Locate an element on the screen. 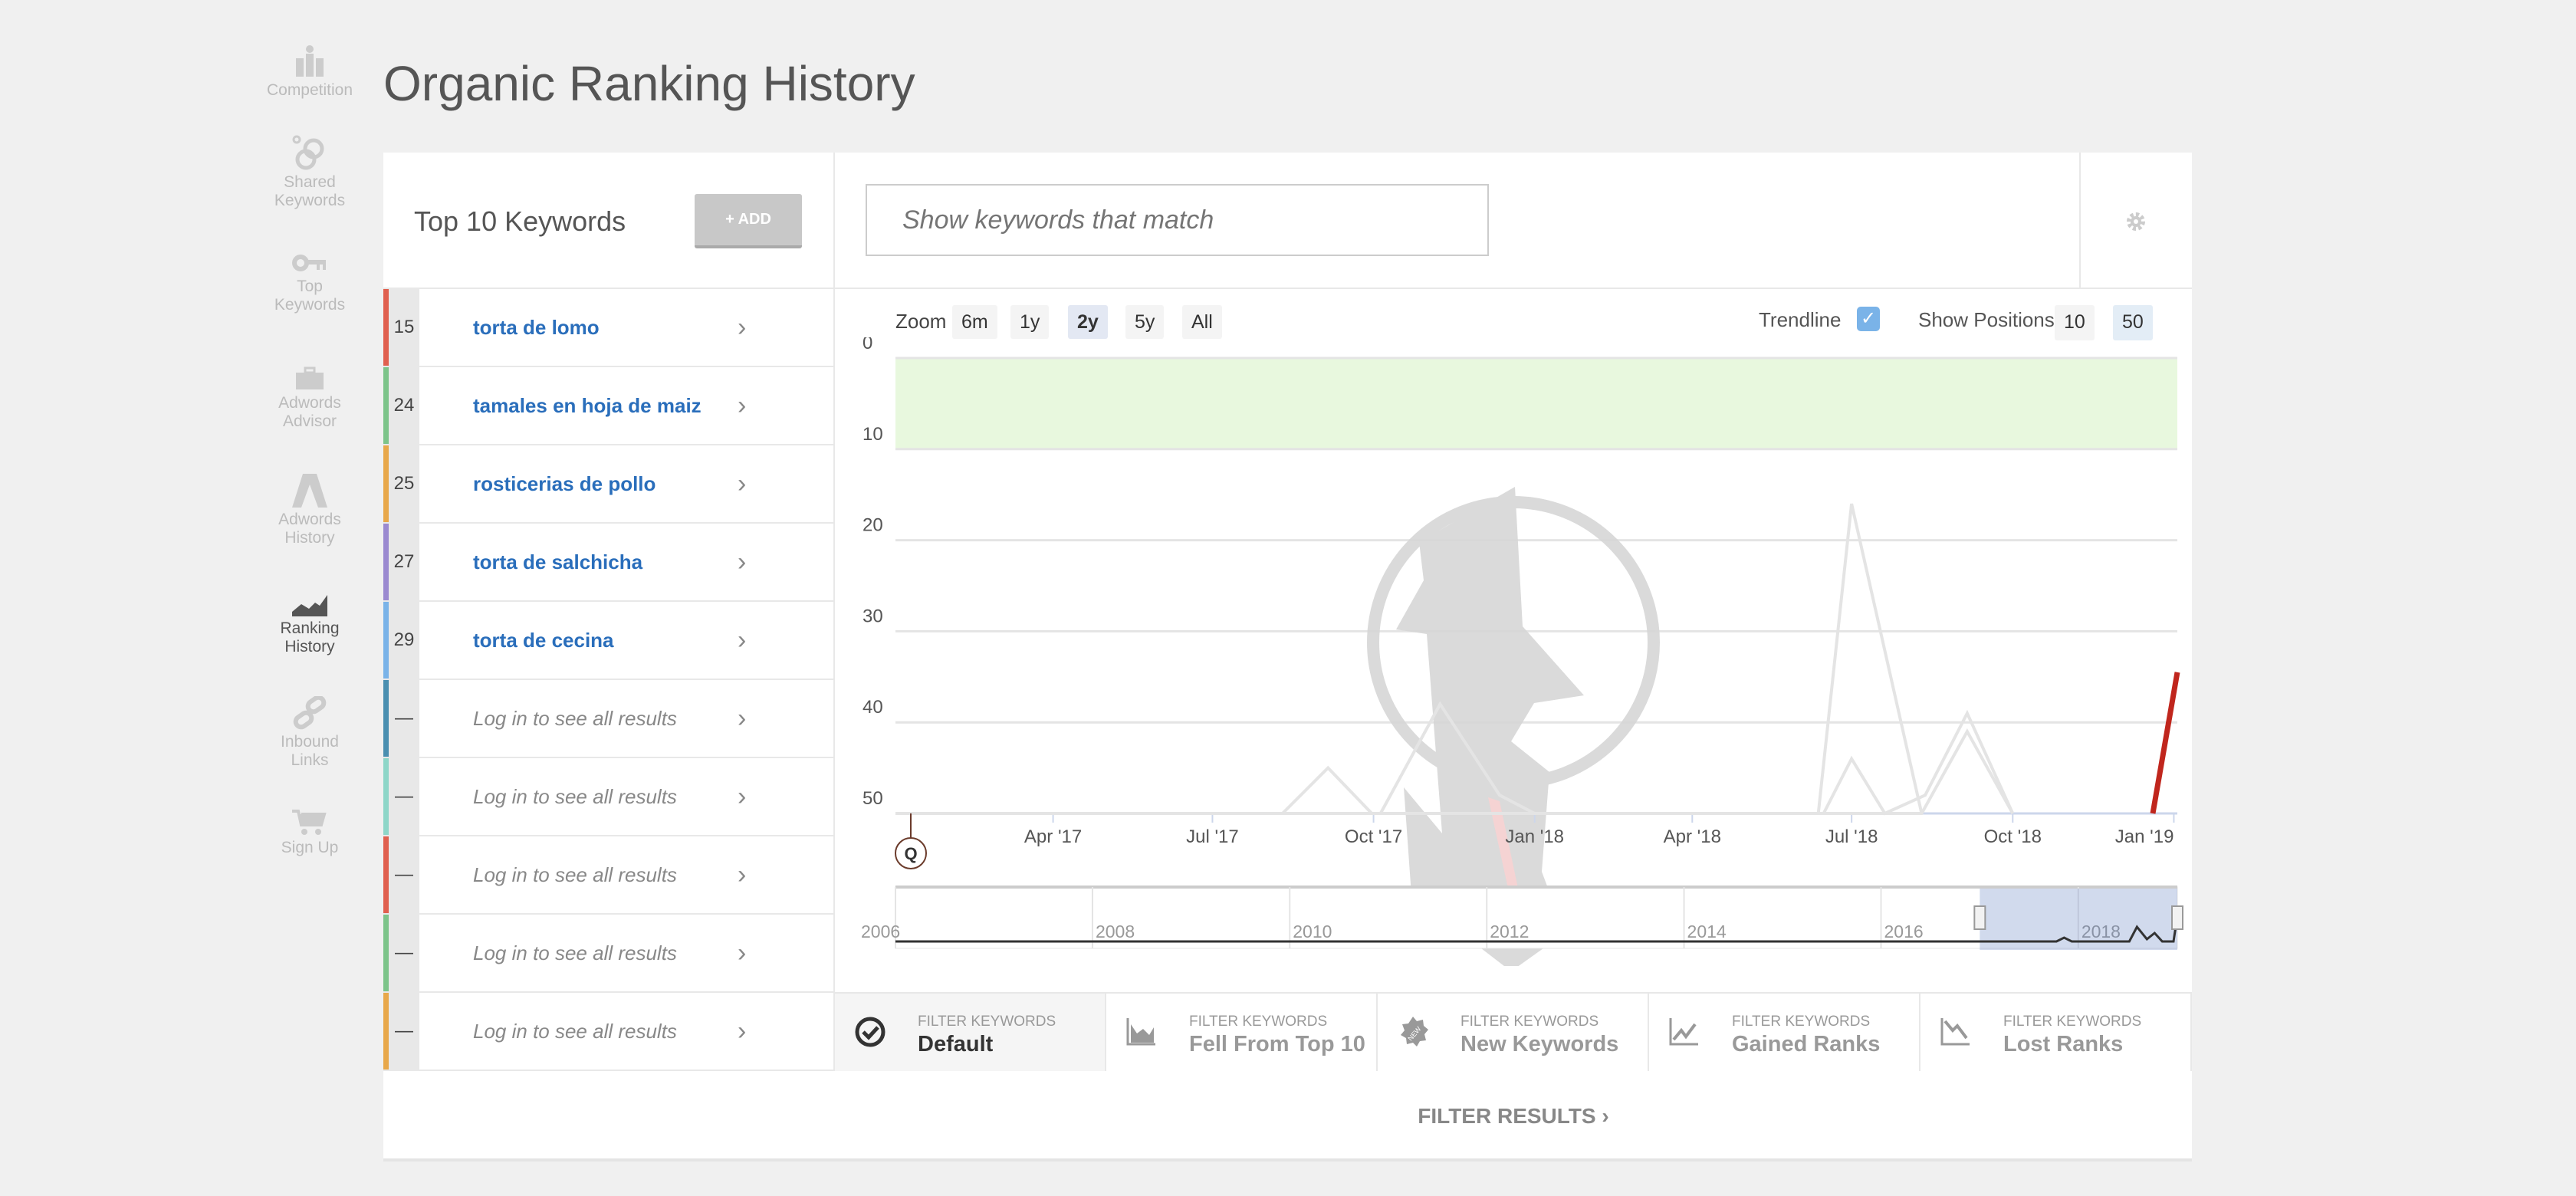 This screenshot has height=1196, width=2576. zoom-2y-button: 2y is located at coordinates (1088, 322).